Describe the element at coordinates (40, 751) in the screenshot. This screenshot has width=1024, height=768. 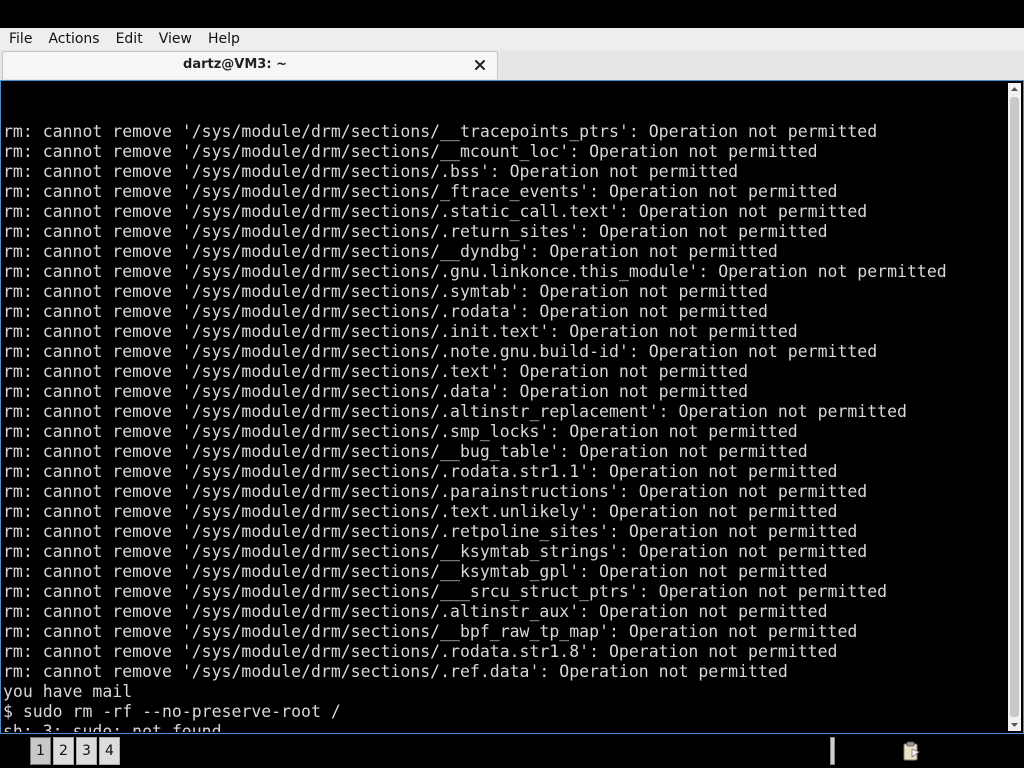
I see `workspace-1-button: 1` at that location.